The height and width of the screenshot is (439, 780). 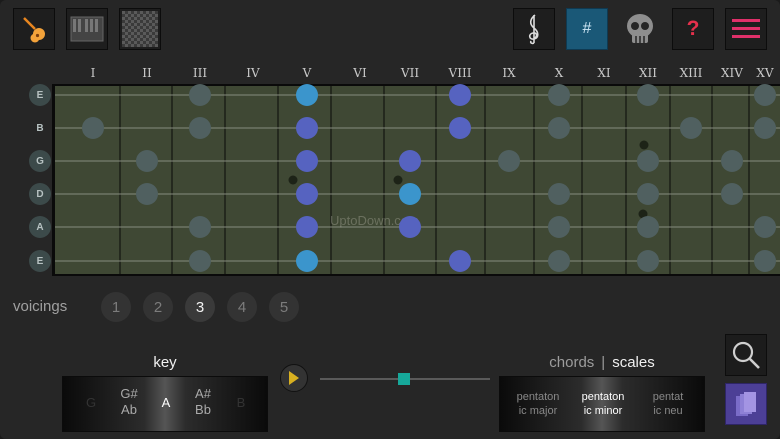 What do you see at coordinates (746, 355) in the screenshot?
I see `search-button` at bounding box center [746, 355].